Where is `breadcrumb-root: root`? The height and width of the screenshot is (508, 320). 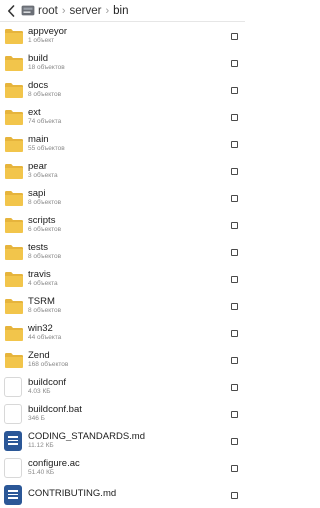
breadcrumb-root: root is located at coordinates (48, 11).